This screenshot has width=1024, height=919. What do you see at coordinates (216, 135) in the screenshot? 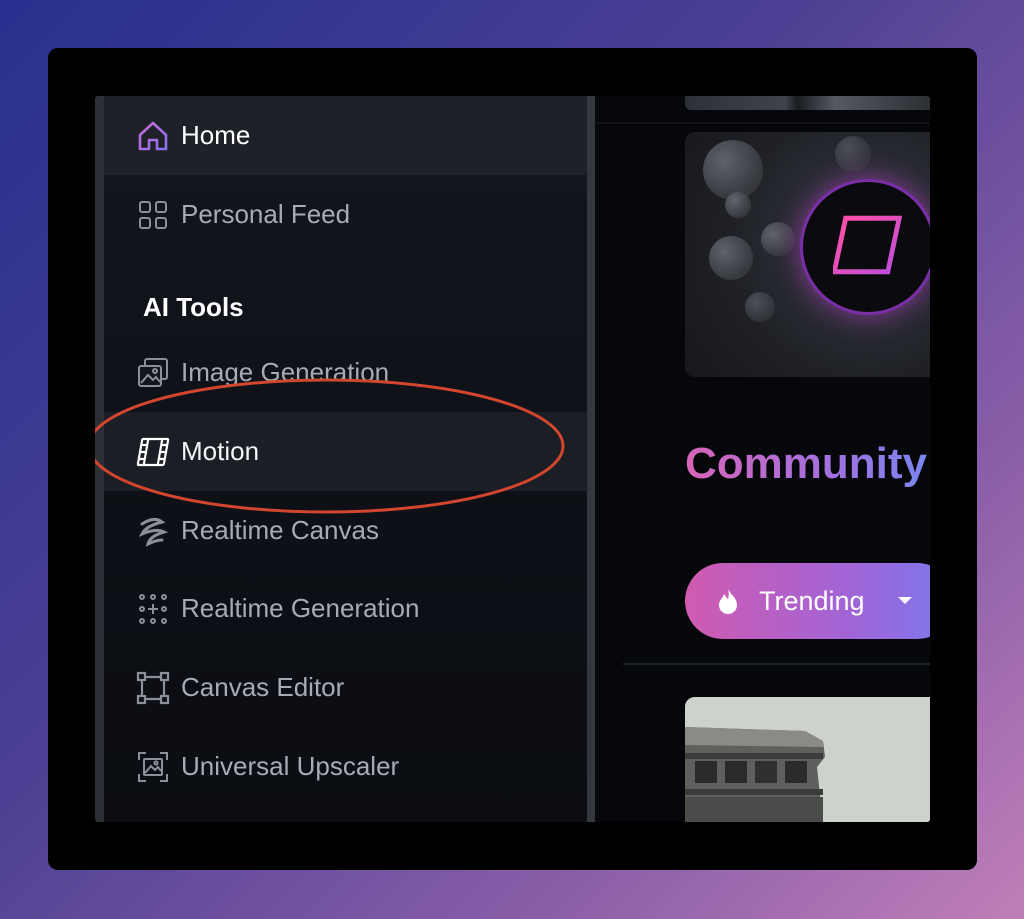
I see `sidebar-item-label: Home` at bounding box center [216, 135].